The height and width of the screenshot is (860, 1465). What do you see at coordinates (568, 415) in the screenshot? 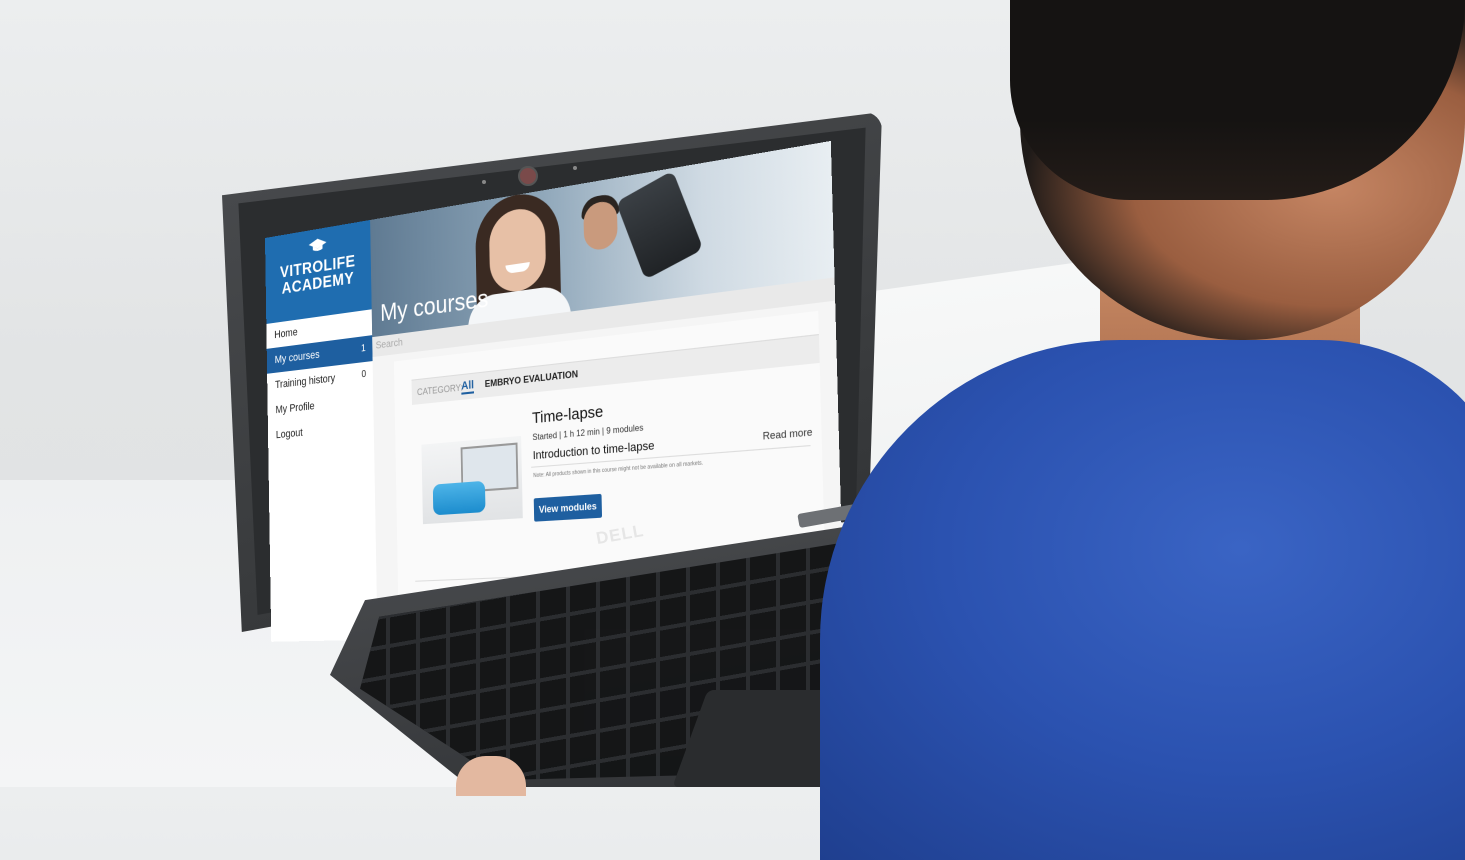
I see `course-title: Time-lapse` at bounding box center [568, 415].